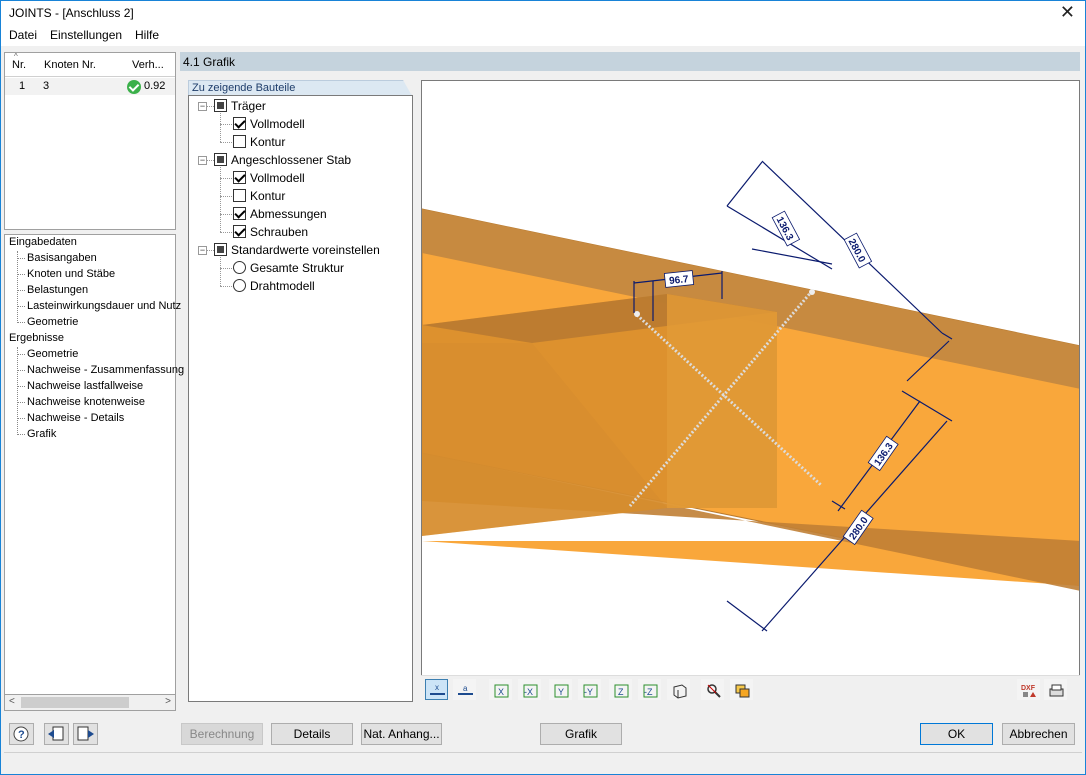 The image size is (1086, 775). What do you see at coordinates (679, 280) in the screenshot?
I see `dim-label-top: 96.7` at bounding box center [679, 280].